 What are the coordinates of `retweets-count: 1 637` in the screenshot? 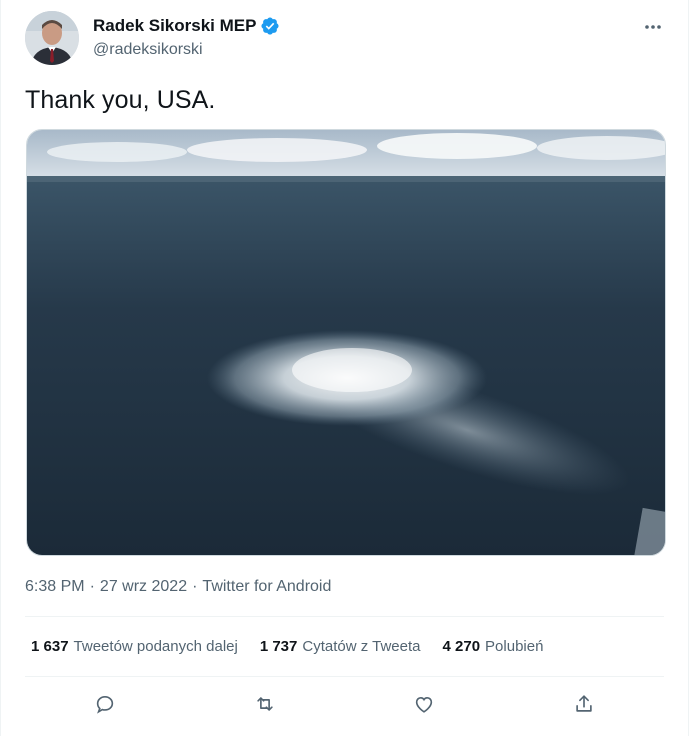 It's located at (50, 646).